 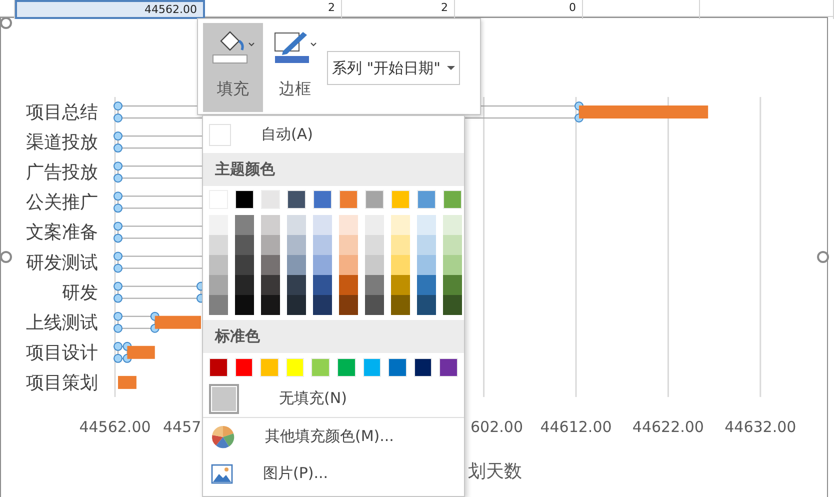 I want to click on color-wheel-icon, so click(x=223, y=436).